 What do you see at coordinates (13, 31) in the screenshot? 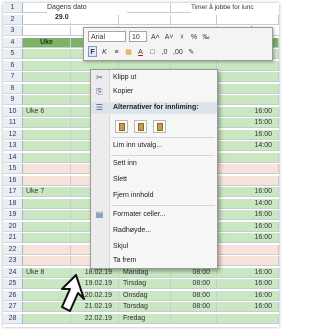
I see `row-header: 3` at bounding box center [13, 31].